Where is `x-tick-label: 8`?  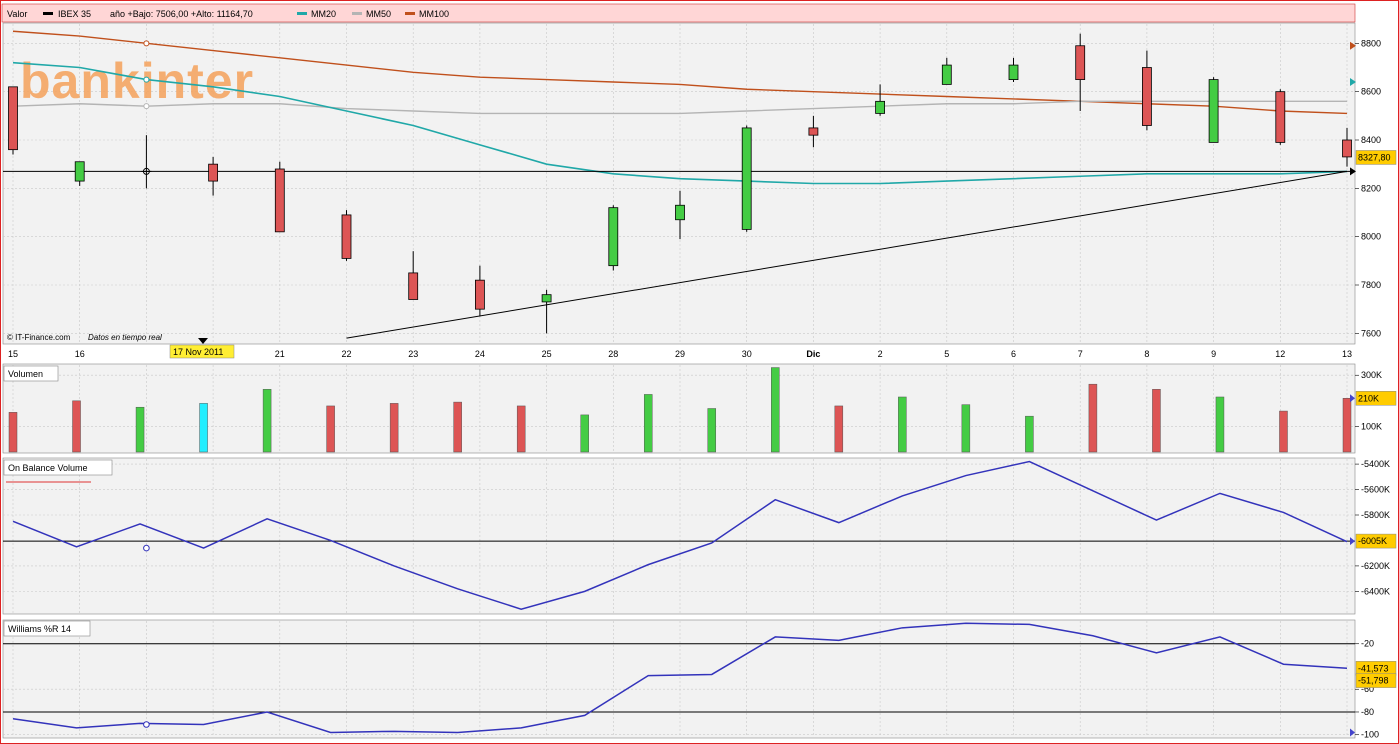
x-tick-label: 8 is located at coordinates (1146, 354).